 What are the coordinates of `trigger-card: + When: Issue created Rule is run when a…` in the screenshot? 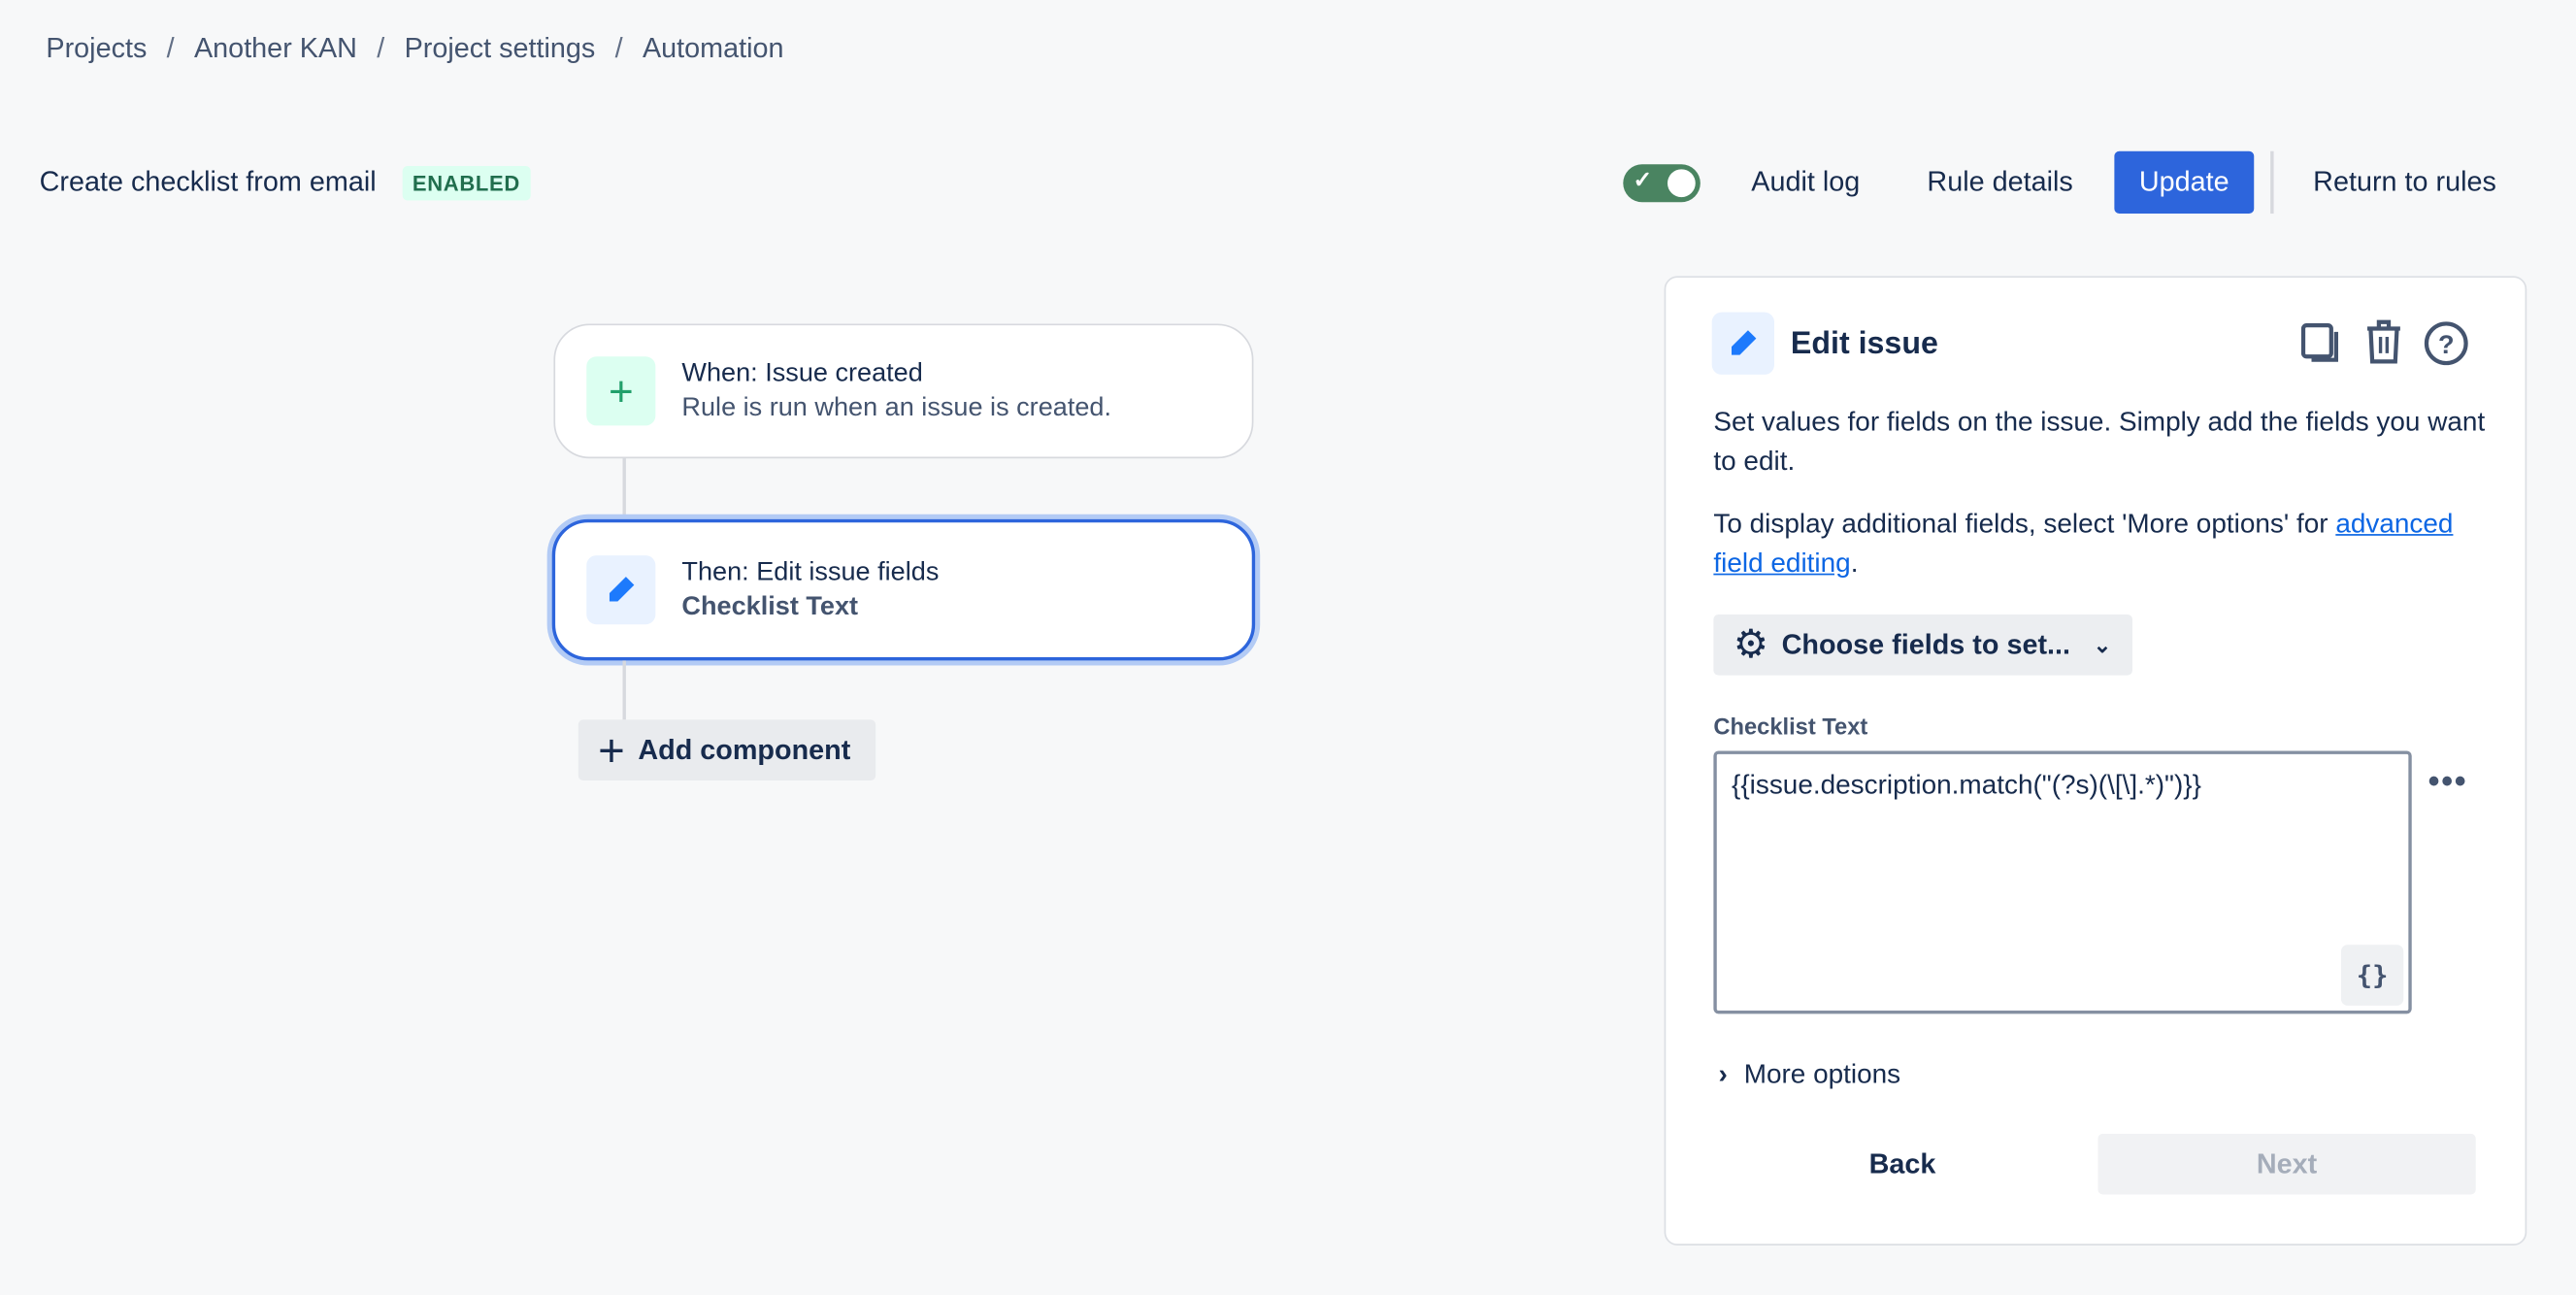 It's located at (903, 391).